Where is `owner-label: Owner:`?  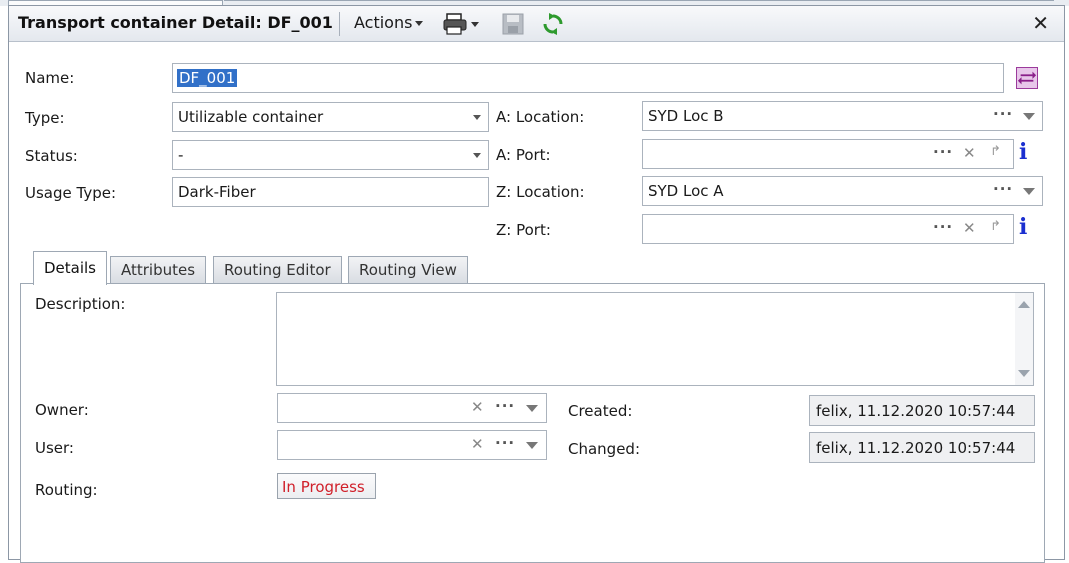
owner-label: Owner: is located at coordinates (62, 410).